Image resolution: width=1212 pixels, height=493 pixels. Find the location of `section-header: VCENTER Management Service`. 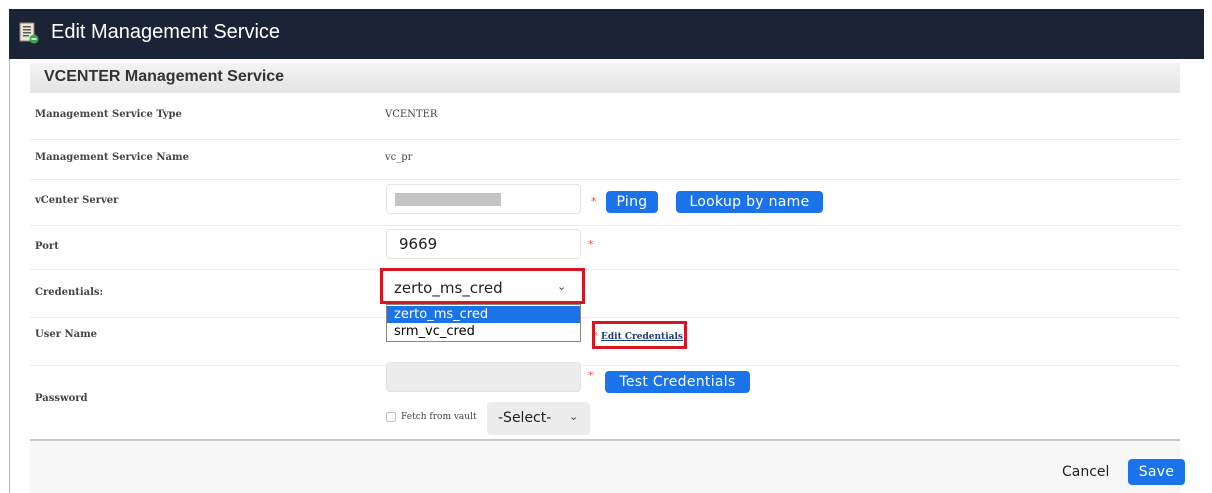

section-header: VCENTER Management Service is located at coordinates (605, 78).